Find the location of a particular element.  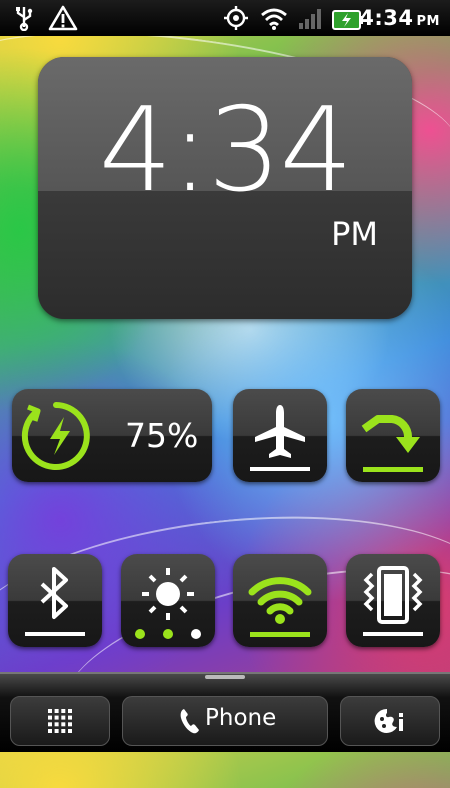

usb-icon is located at coordinates (24, 19).